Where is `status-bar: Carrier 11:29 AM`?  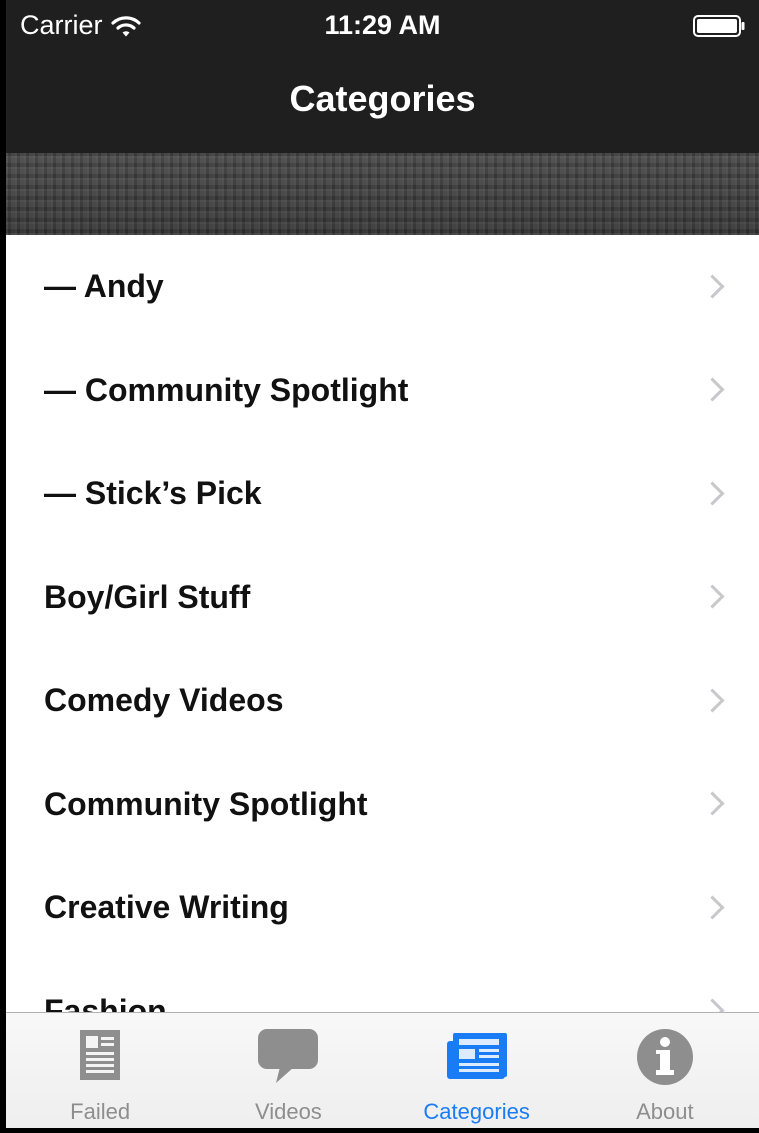 status-bar: Carrier 11:29 AM is located at coordinates (382, 27).